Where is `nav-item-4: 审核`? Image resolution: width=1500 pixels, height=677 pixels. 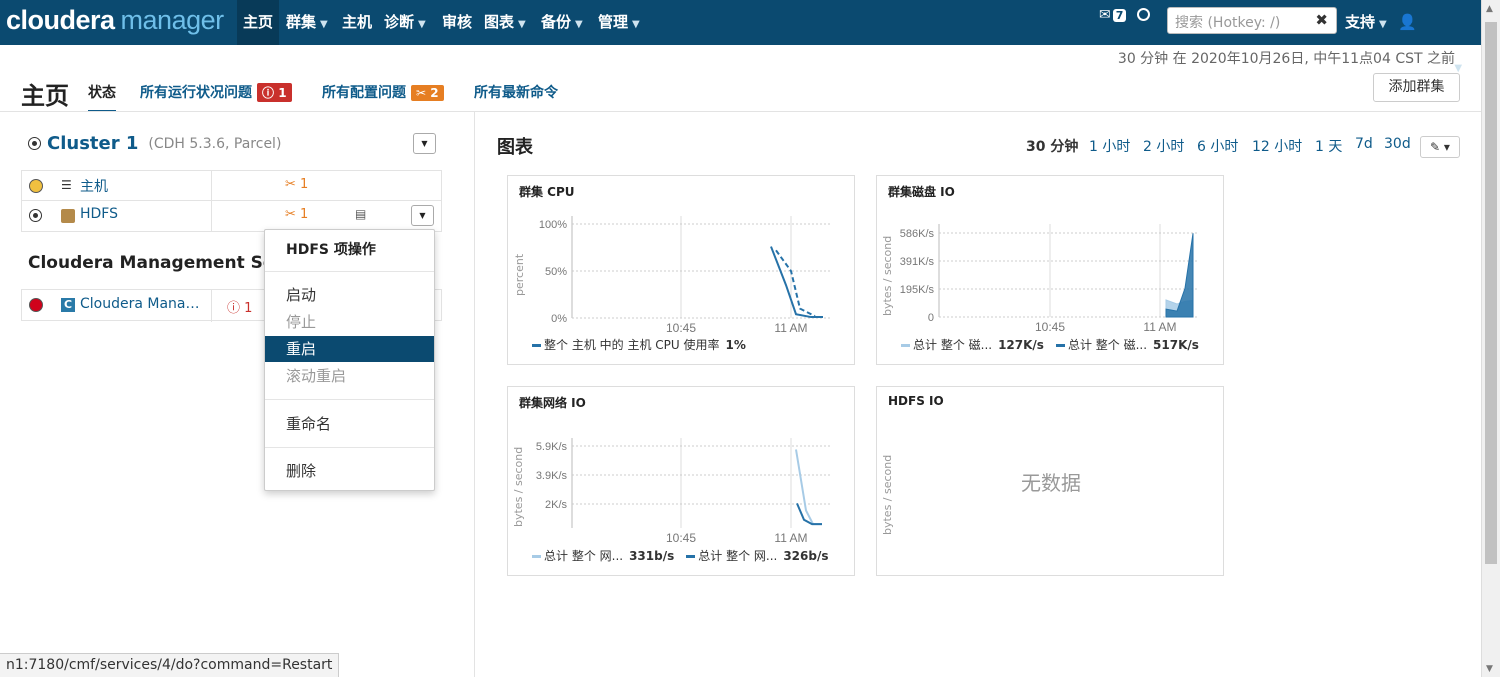
nav-item-4: 审核 is located at coordinates (457, 22).